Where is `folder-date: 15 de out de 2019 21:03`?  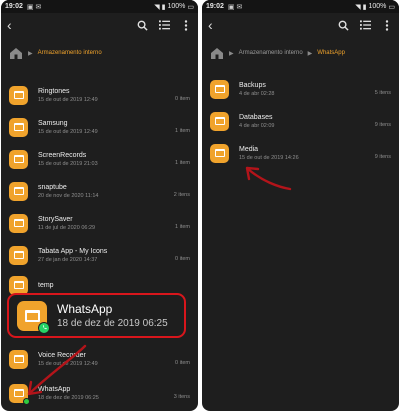
folder-date: 15 de out de 2019 21:03 is located at coordinates (68, 163).